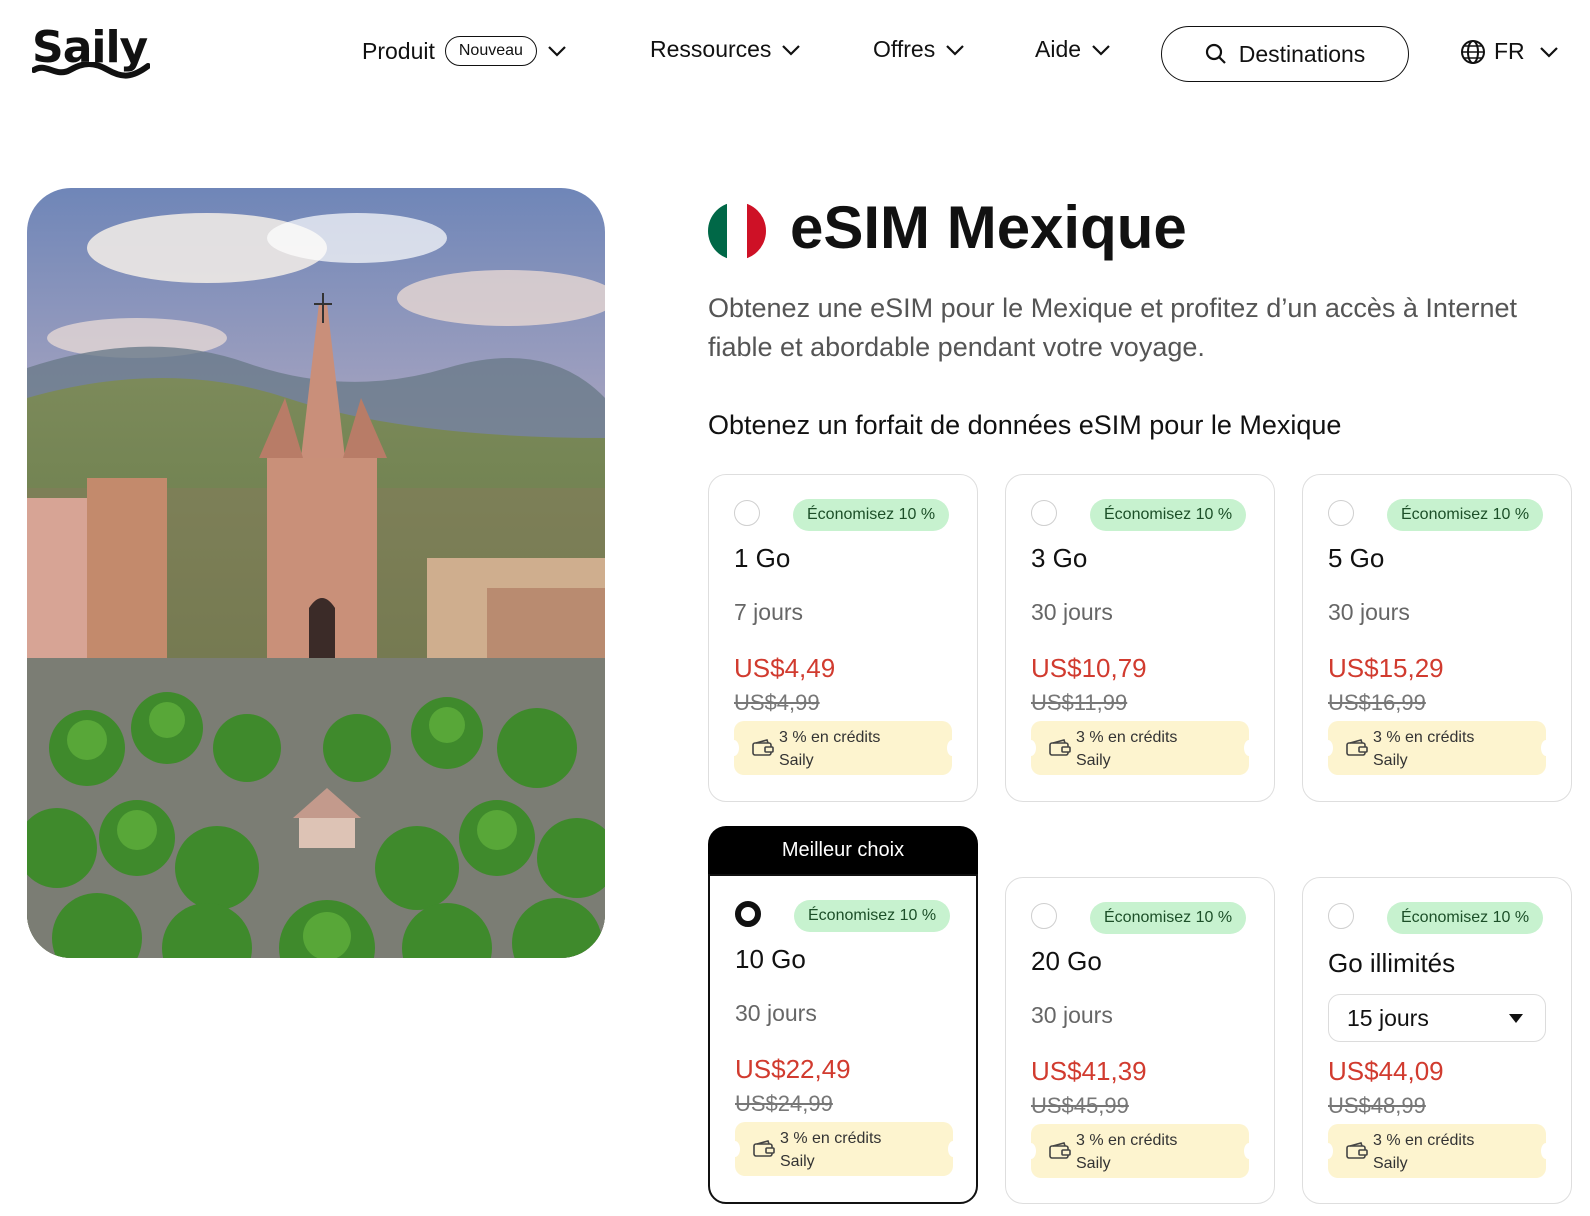 The height and width of the screenshot is (1216, 1590). What do you see at coordinates (904, 49) in the screenshot?
I see `nav-offers-label: Offres` at bounding box center [904, 49].